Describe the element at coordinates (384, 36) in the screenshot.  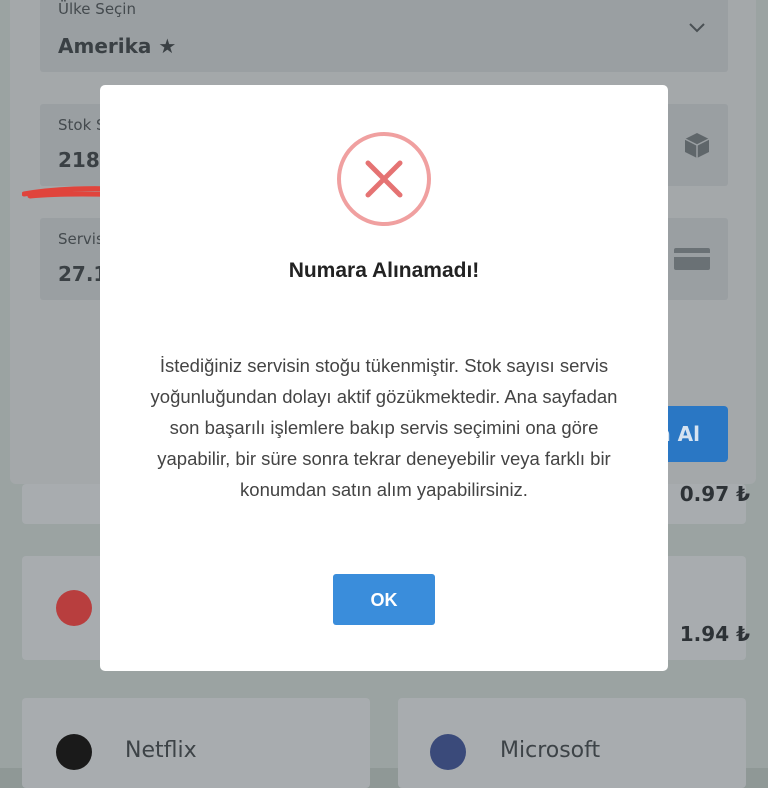
I see `country-select: Ülke Seçin Amerika ★` at that location.